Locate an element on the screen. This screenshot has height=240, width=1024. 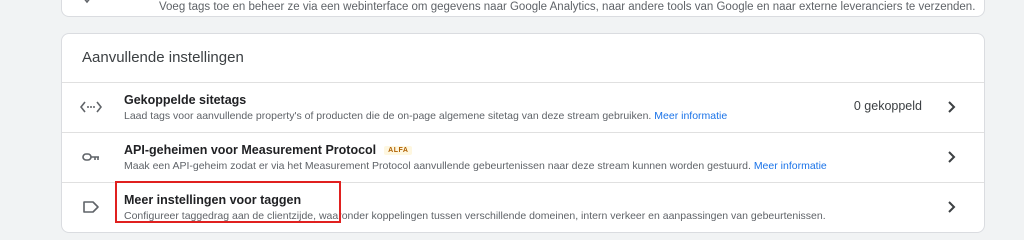
section-title: Aanvullende instellingen is located at coordinates (163, 57).